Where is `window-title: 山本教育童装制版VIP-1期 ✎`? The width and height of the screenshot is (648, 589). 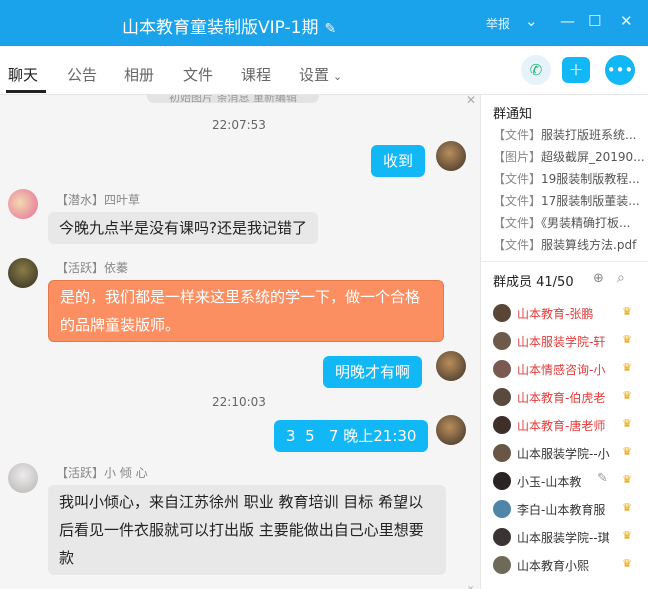 window-title: 山本教育童装制版VIP-1期 ✎ is located at coordinates (229, 28).